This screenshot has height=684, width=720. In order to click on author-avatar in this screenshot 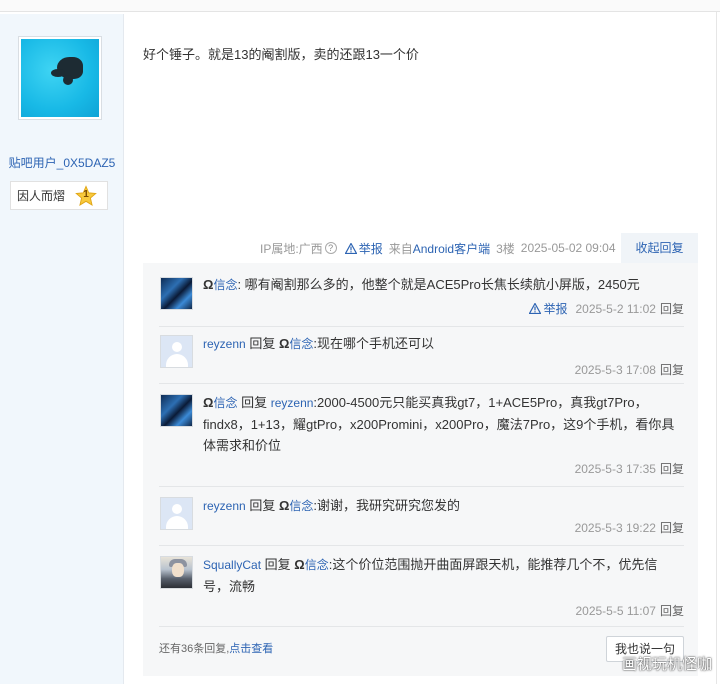, I will do `click(60, 78)`.